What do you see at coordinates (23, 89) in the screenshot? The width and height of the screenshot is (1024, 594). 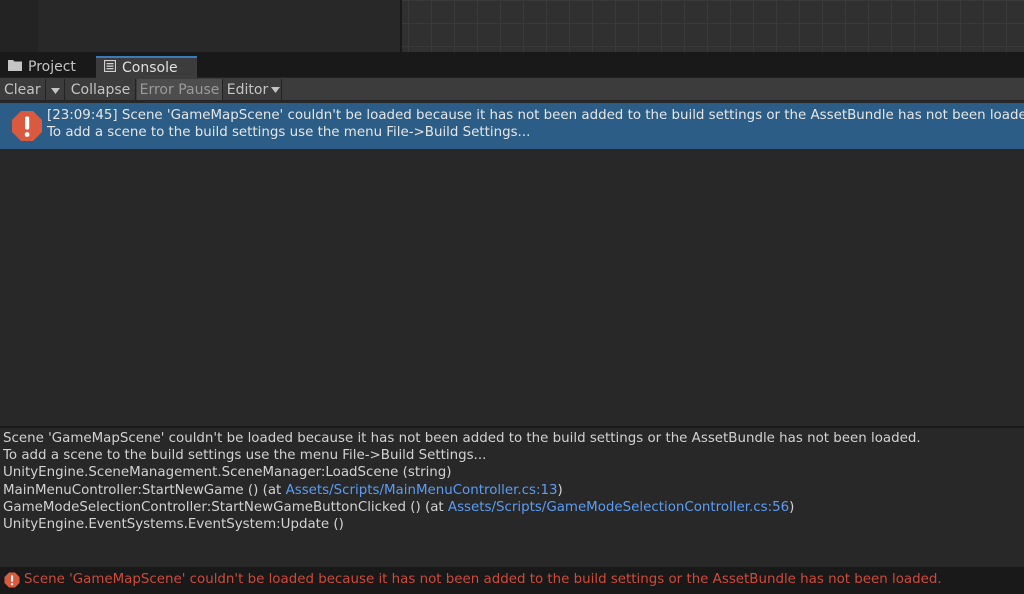 I see `clear-button: Clear` at bounding box center [23, 89].